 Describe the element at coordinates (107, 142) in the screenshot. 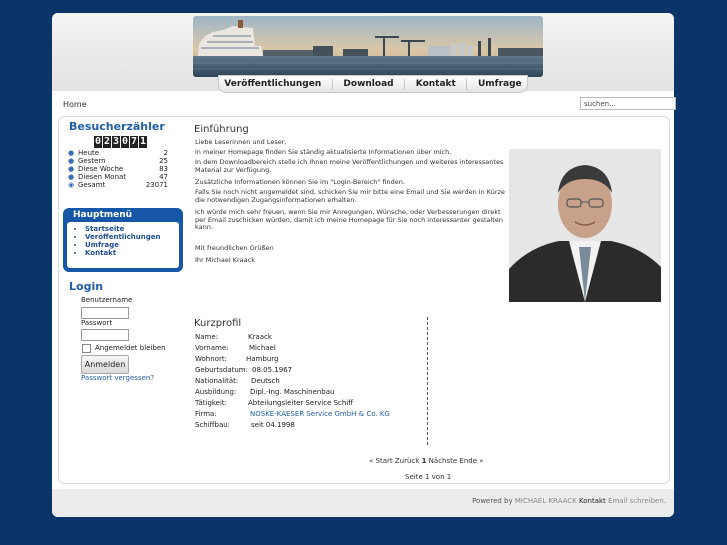

I see `odometer-digit: 2` at that location.